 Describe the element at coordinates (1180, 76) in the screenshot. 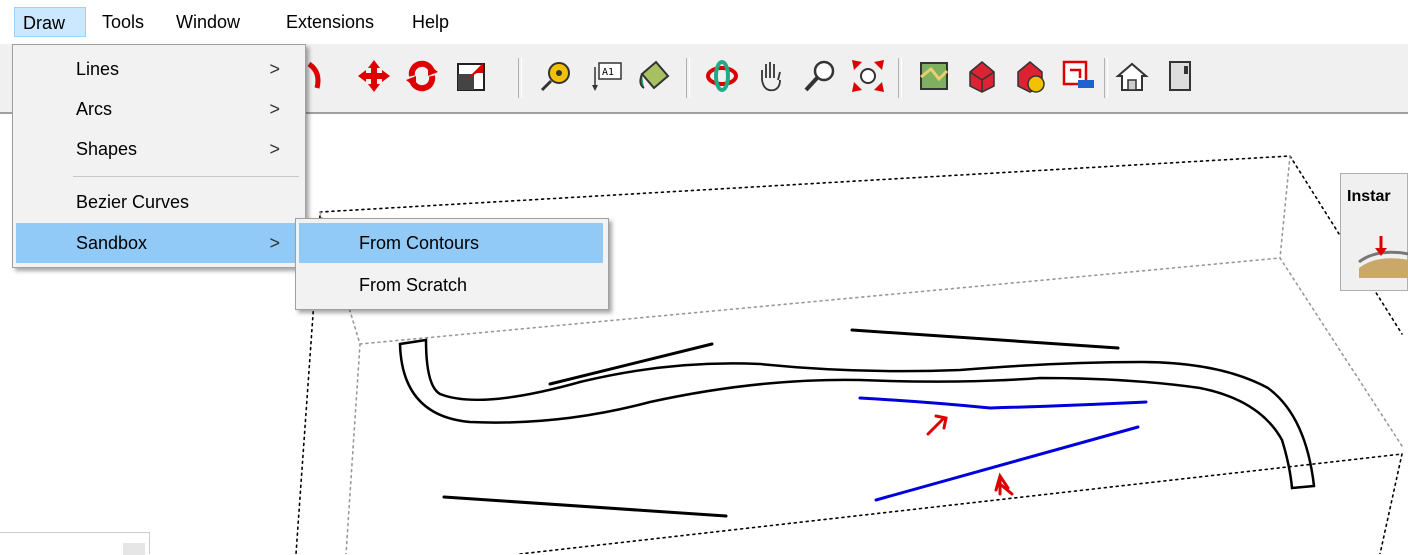

I see `door-icon` at that location.